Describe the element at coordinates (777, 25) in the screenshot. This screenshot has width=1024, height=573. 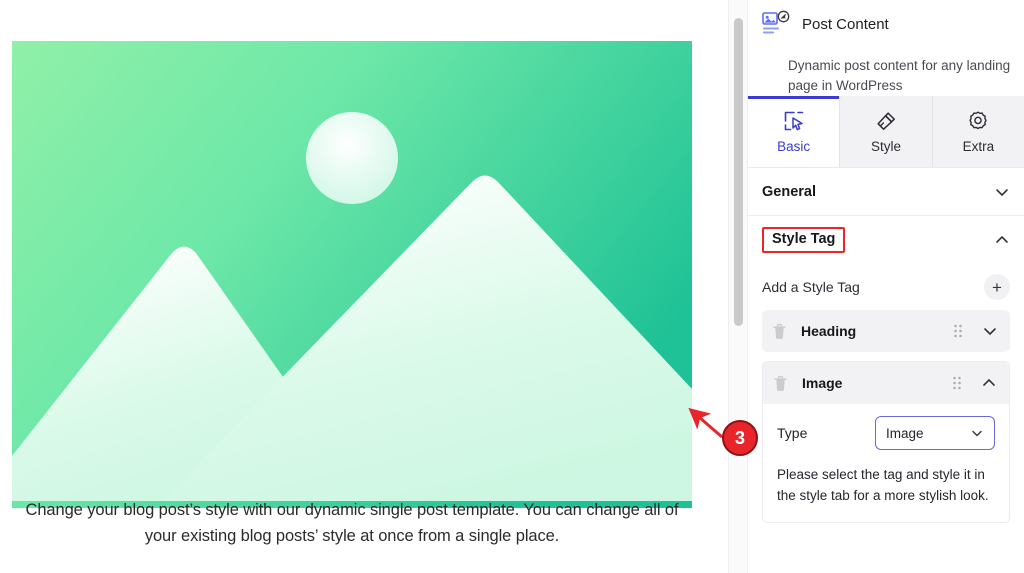
I see `post-content-icon` at that location.